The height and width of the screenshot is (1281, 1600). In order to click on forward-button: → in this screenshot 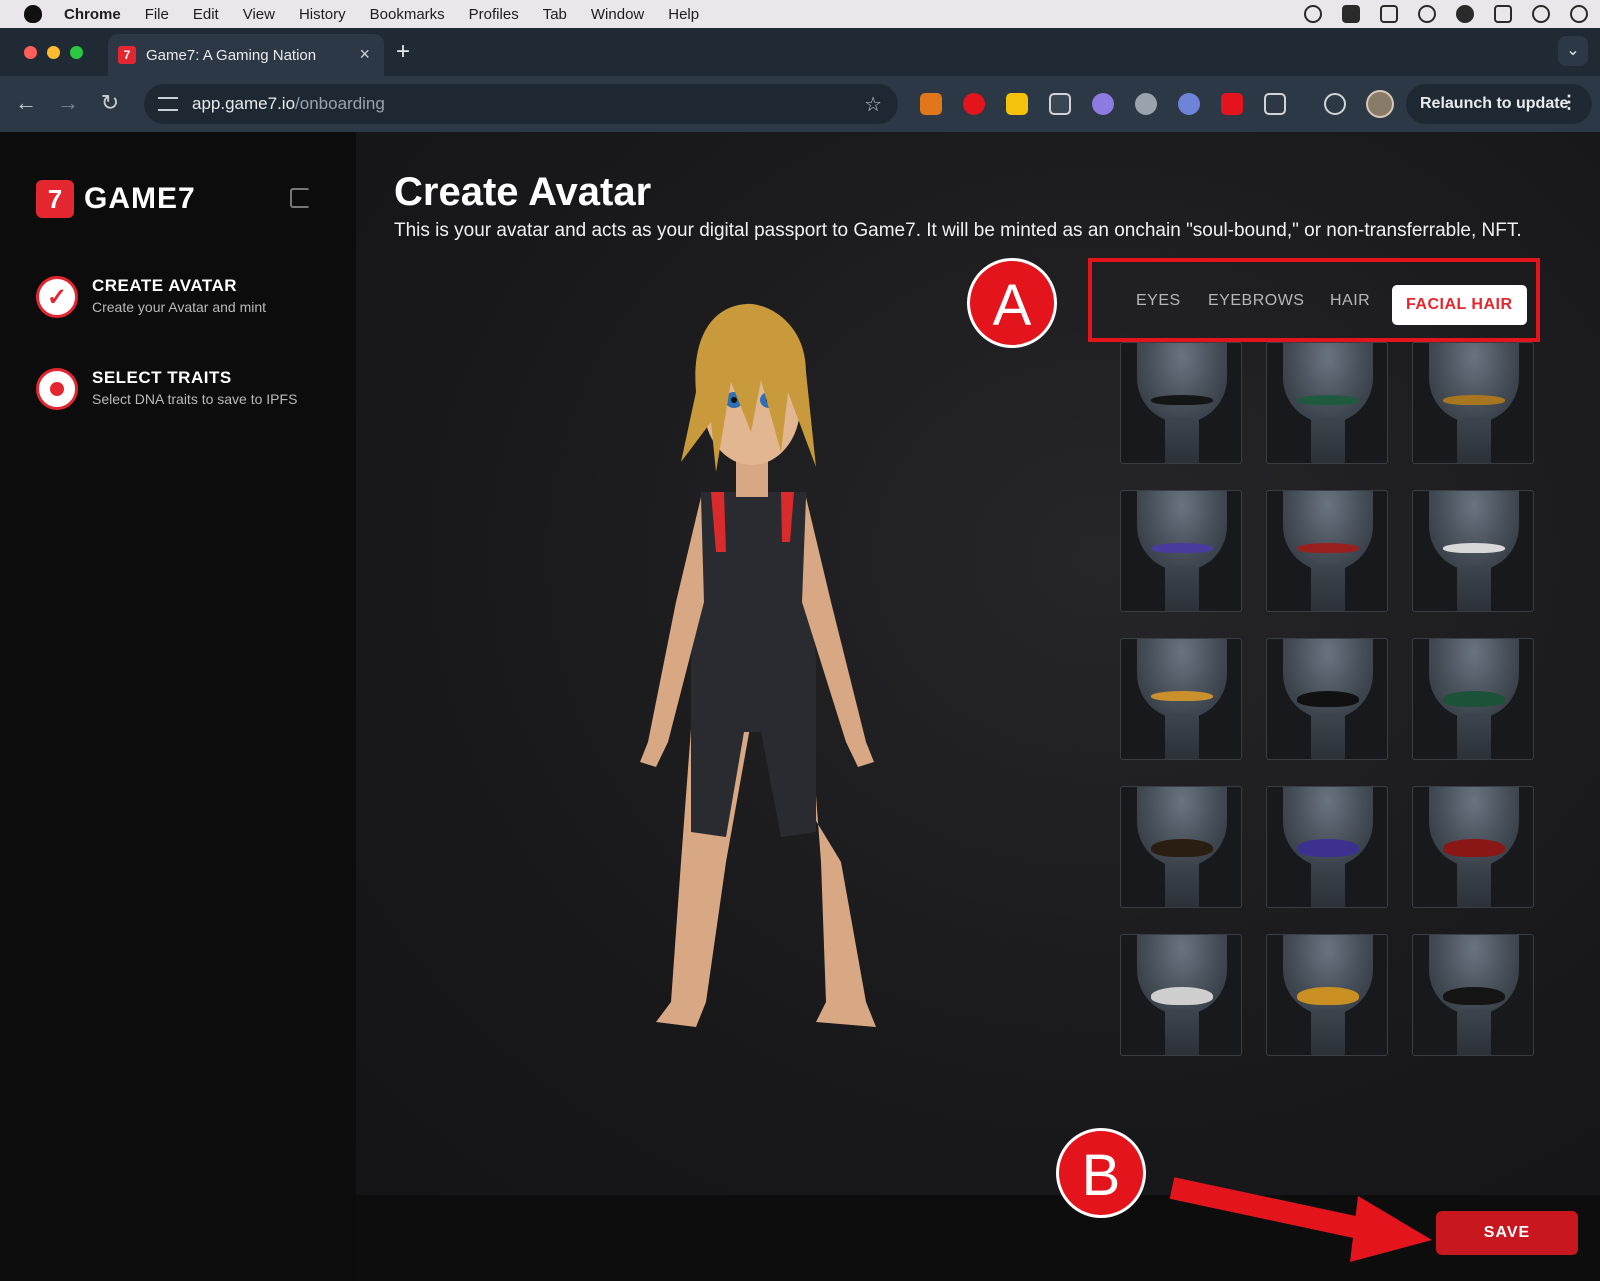, I will do `click(68, 103)`.